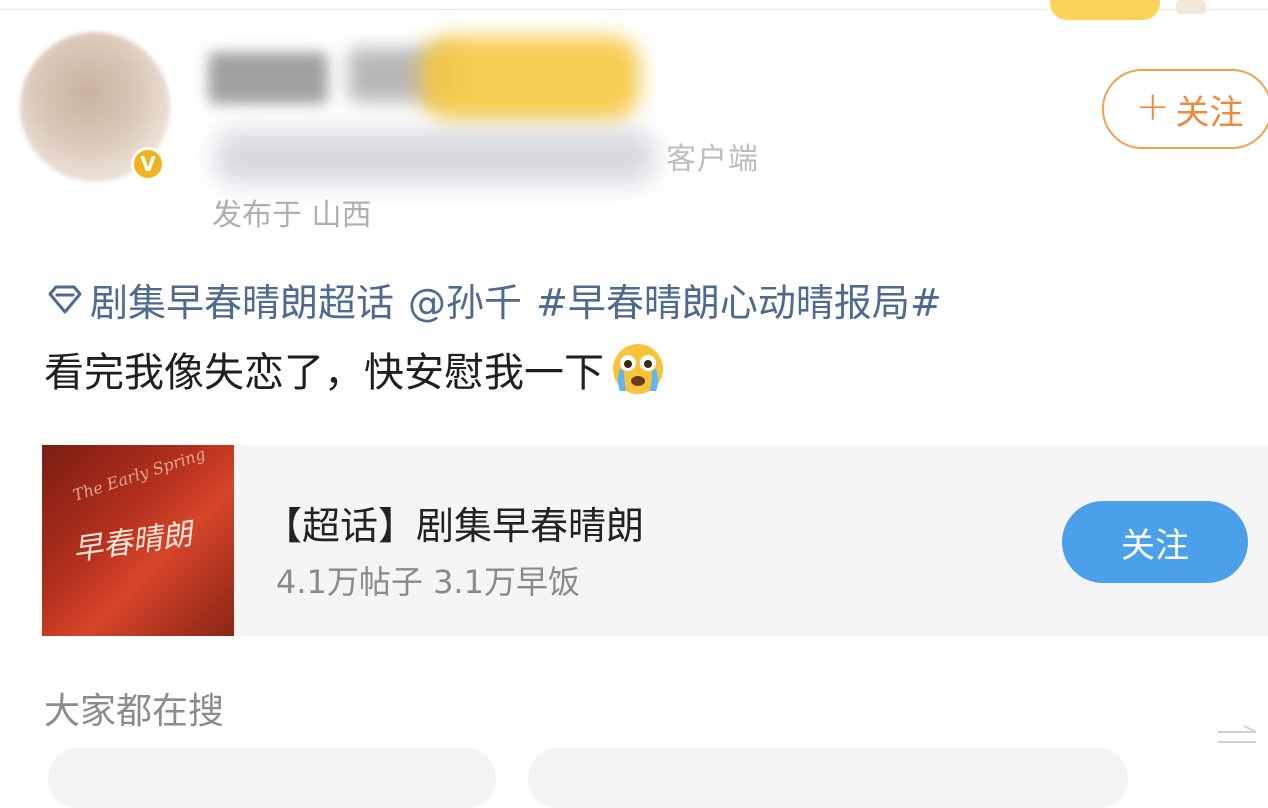 Image resolution: width=1268 pixels, height=808 pixels. What do you see at coordinates (1237, 737) in the screenshot?
I see `more-icon` at bounding box center [1237, 737].